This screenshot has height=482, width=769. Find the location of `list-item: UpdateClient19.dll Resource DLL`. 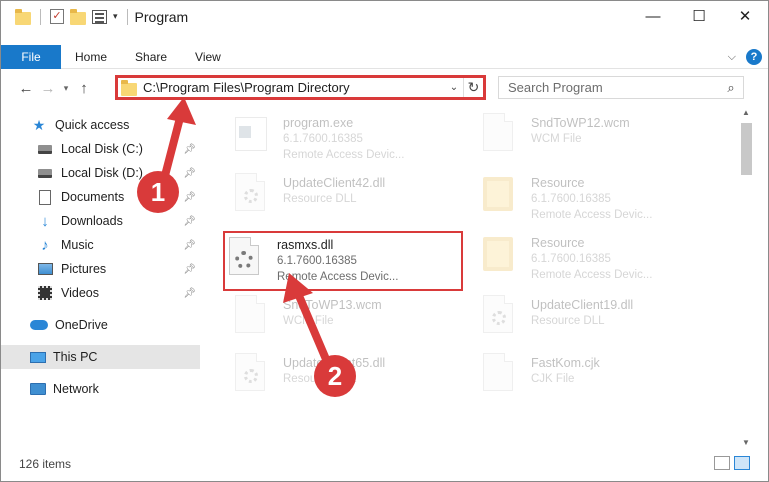

list-item: UpdateClient19.dll Resource DLL is located at coordinates (589, 320).